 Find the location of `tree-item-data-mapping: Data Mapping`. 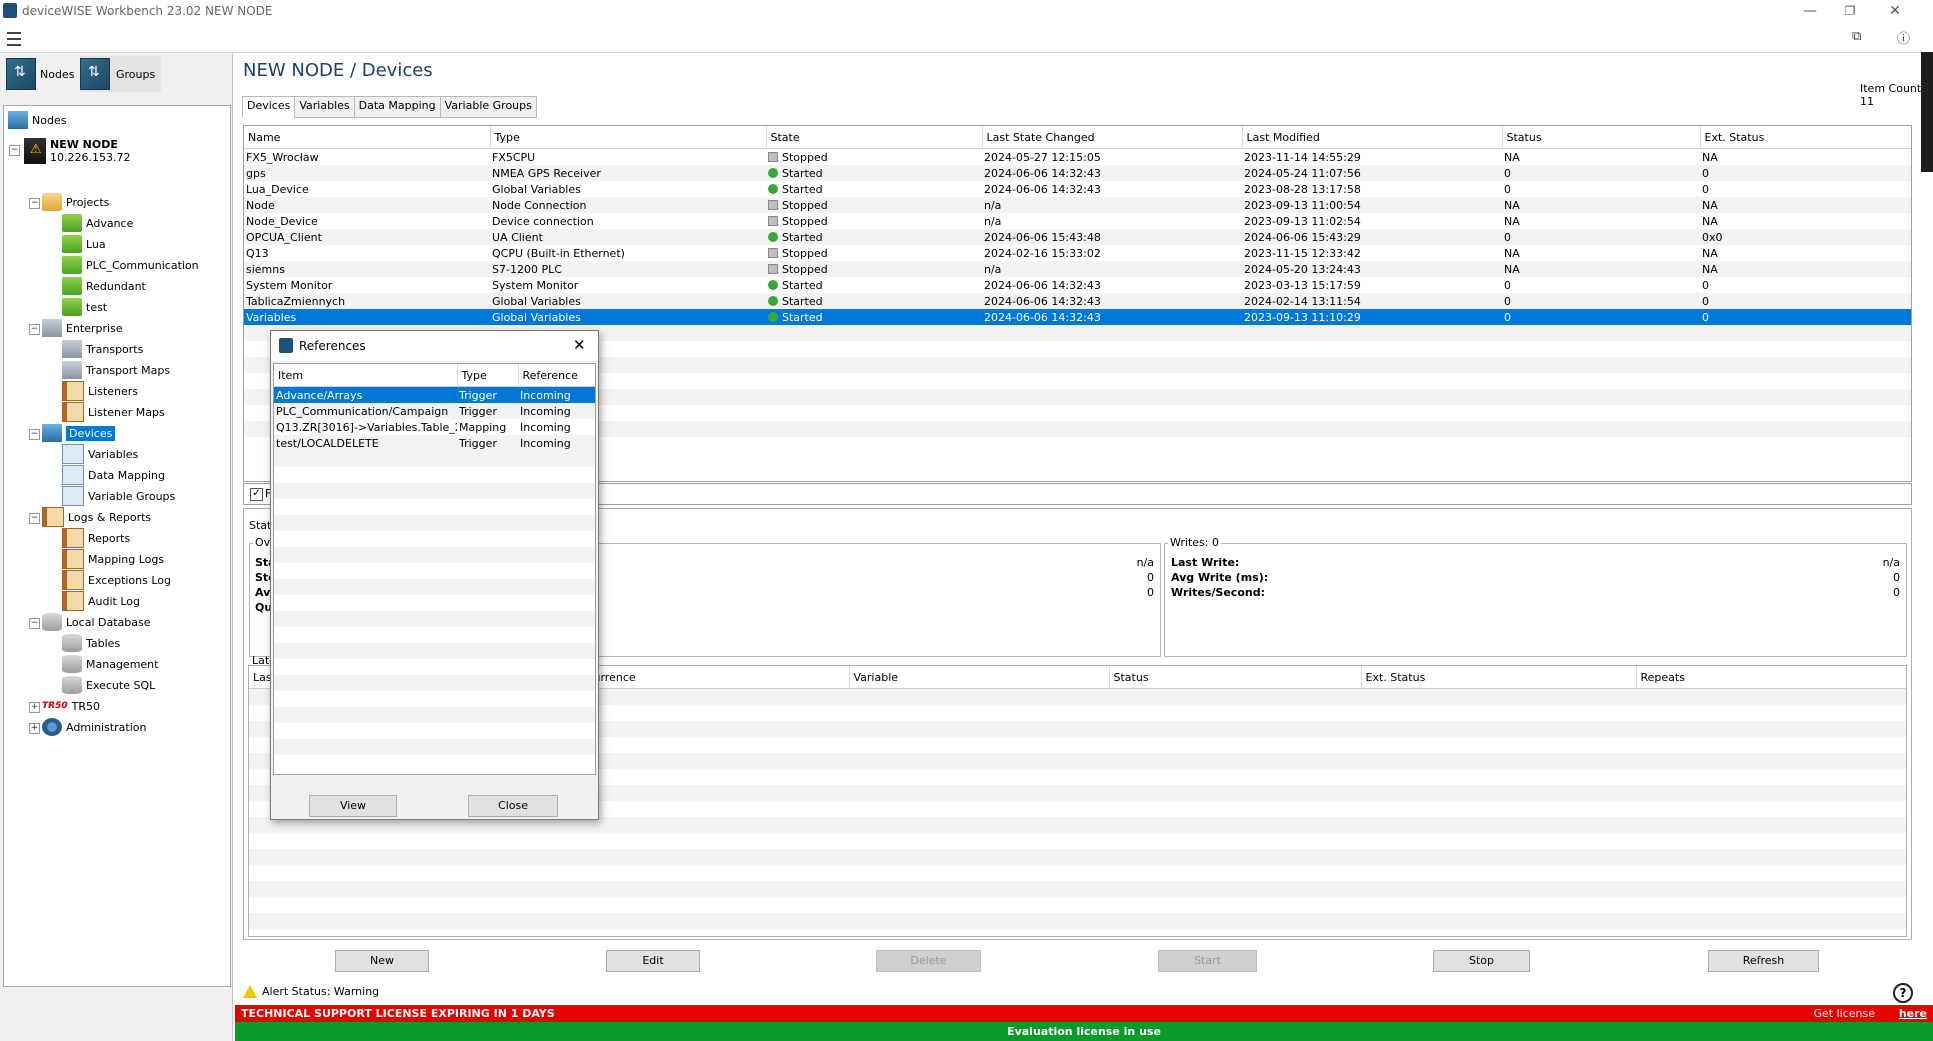

tree-item-data-mapping: Data Mapping is located at coordinates (113, 475).